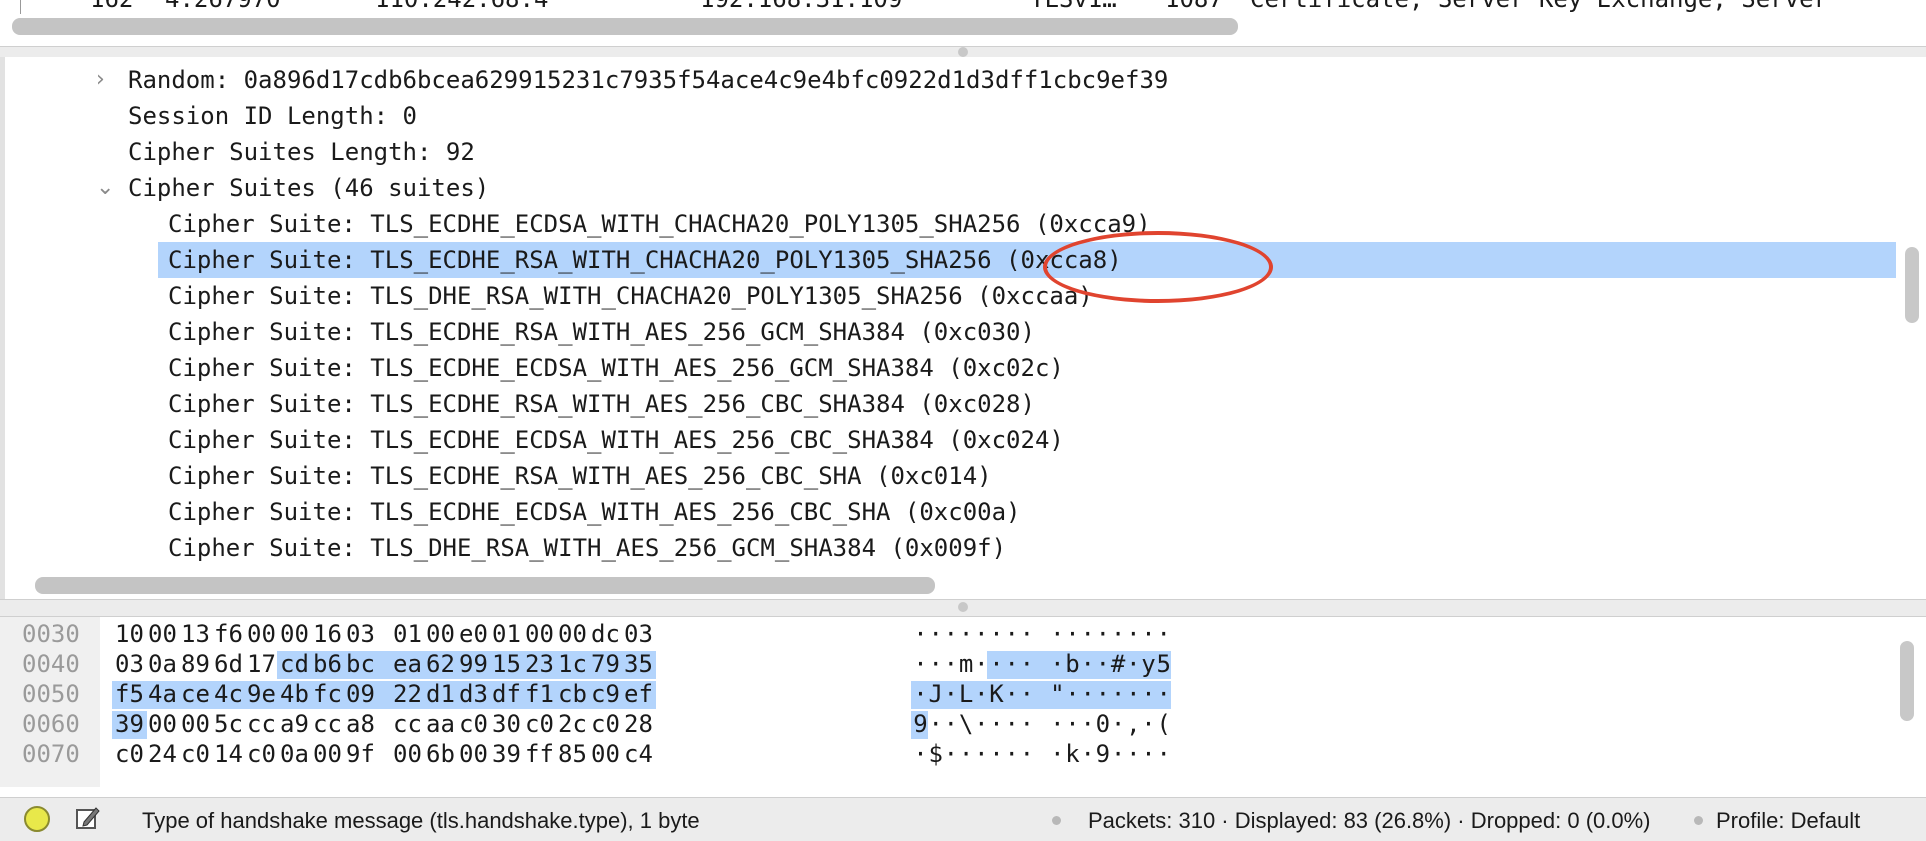  Describe the element at coordinates (509, 724) in the screenshot. I see `hex-byte: 30` at that location.